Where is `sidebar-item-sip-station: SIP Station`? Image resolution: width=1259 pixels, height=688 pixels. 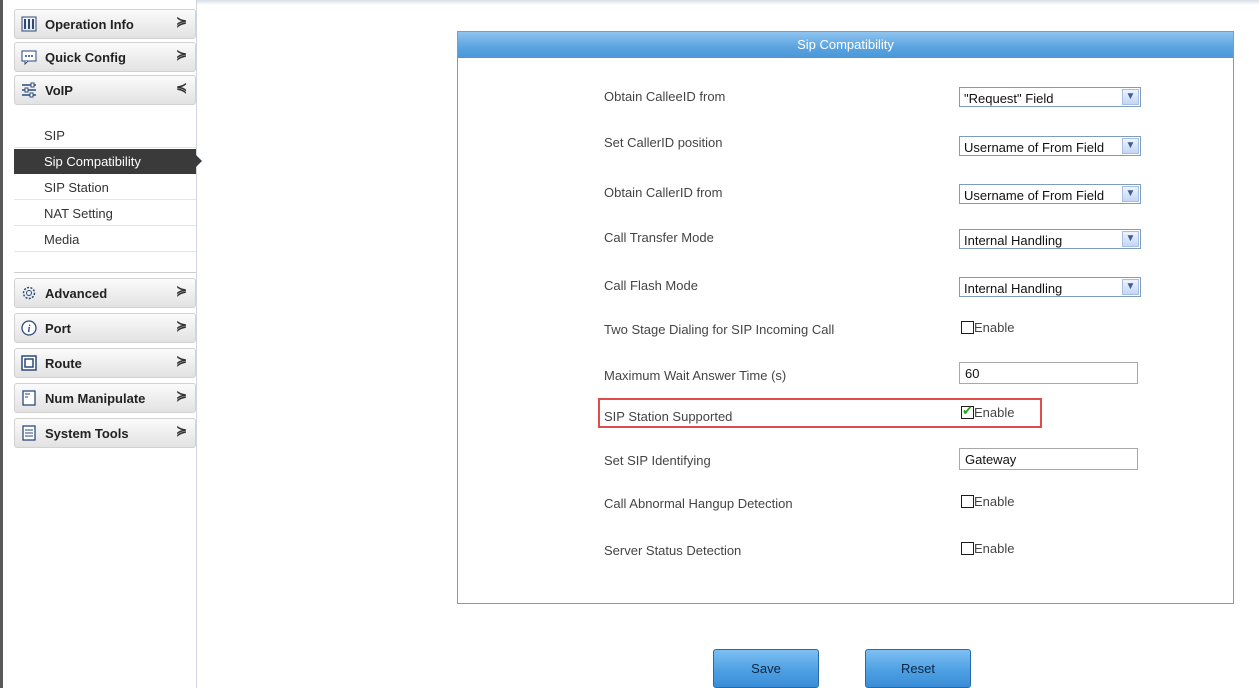 sidebar-item-sip-station: SIP Station is located at coordinates (105, 187).